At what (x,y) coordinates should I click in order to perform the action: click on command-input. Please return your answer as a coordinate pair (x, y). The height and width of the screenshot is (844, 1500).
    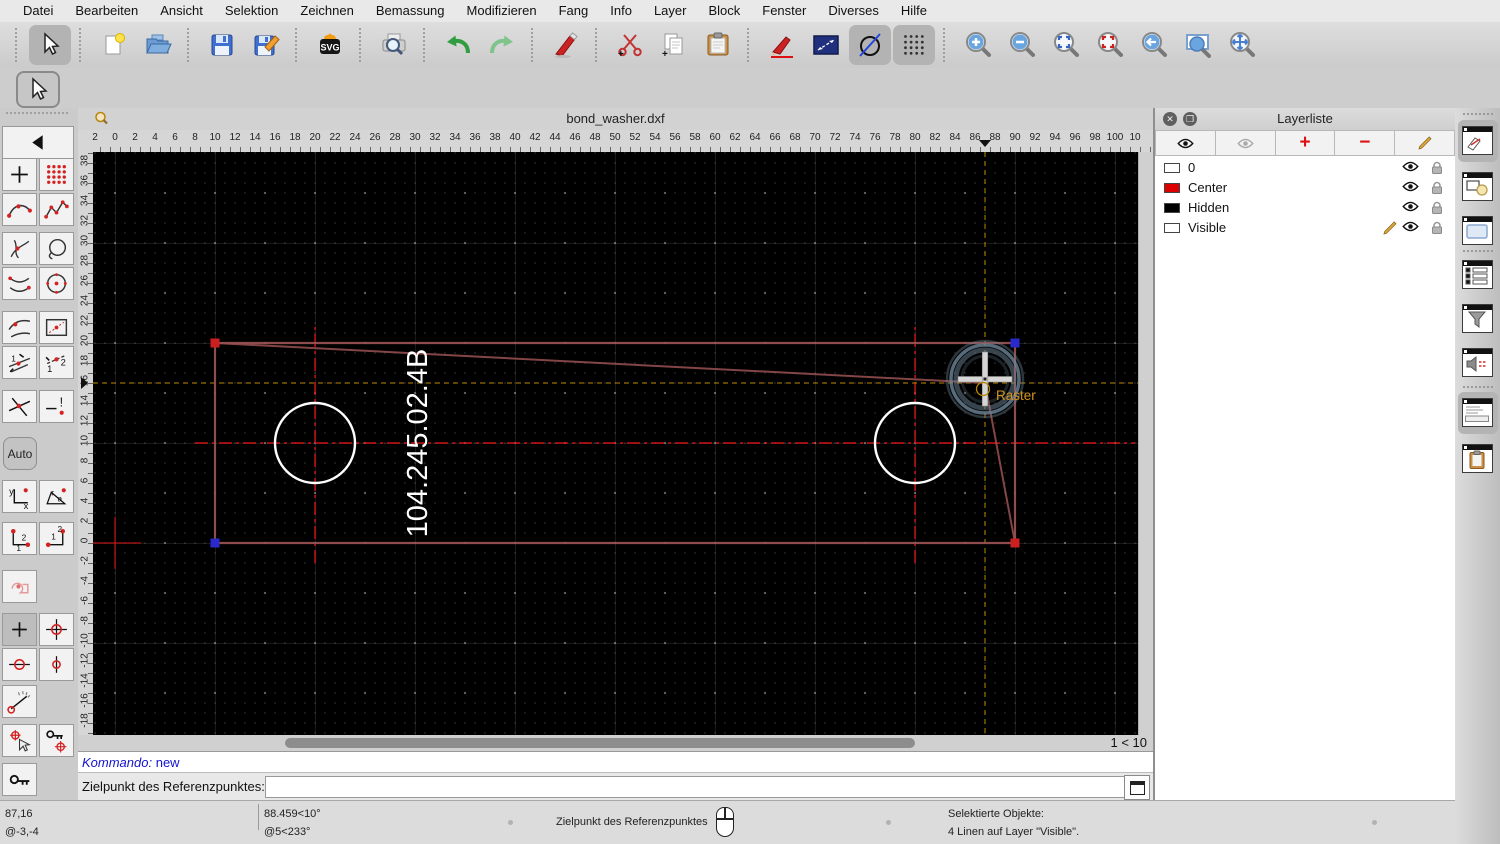
    Looking at the image, I should click on (695, 787).